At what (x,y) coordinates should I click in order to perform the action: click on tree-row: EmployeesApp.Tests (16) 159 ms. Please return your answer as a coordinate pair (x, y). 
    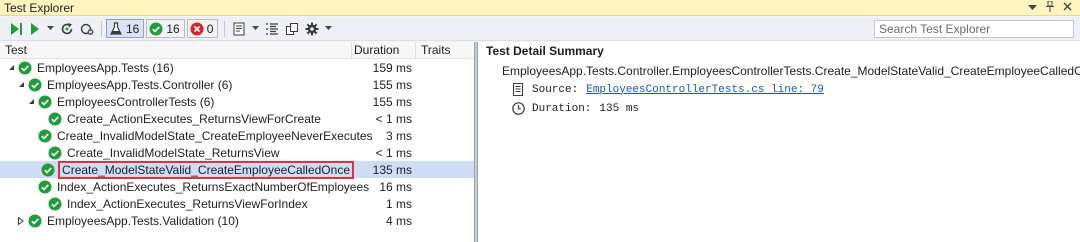
    Looking at the image, I should click on (237, 67).